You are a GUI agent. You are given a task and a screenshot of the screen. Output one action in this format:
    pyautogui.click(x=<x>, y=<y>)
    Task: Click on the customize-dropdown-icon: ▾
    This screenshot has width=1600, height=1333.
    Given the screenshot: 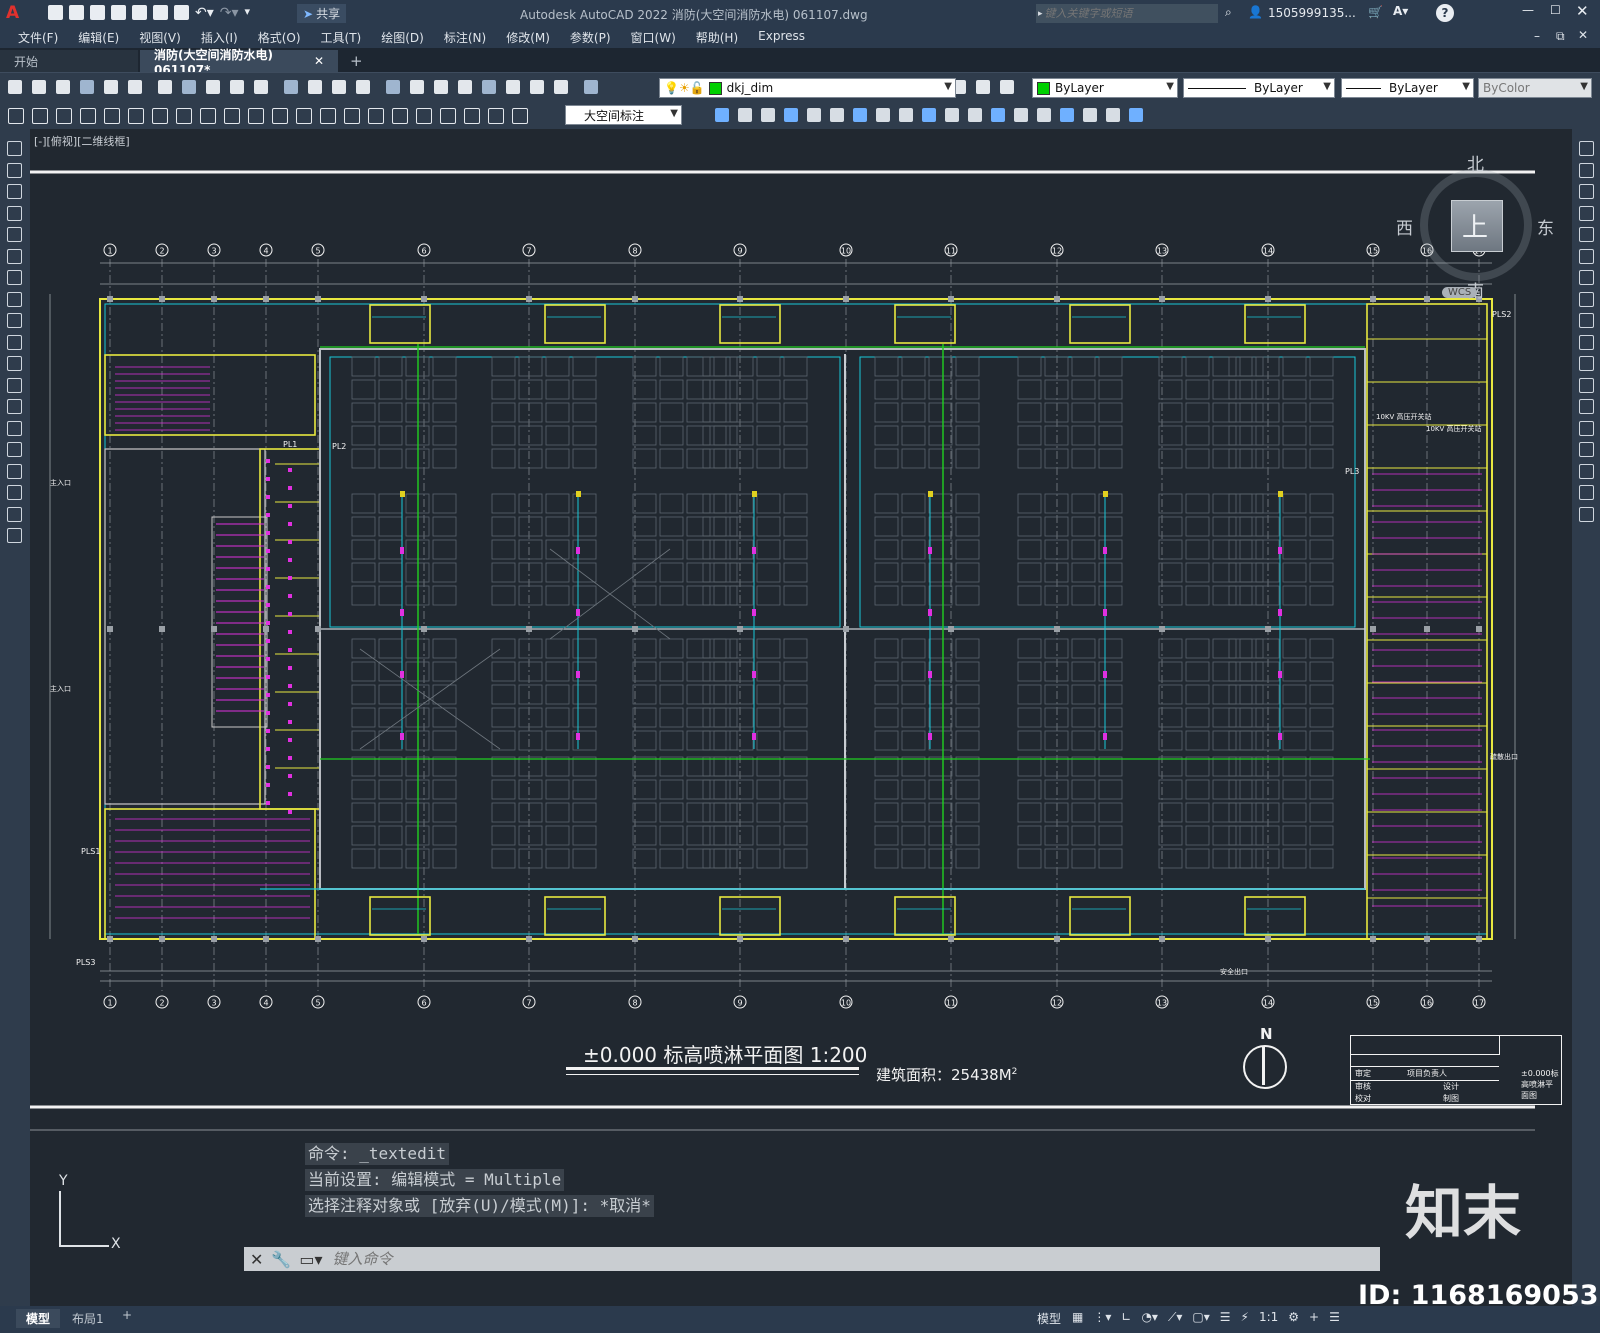 What is the action you would take?
    pyautogui.click(x=248, y=13)
    